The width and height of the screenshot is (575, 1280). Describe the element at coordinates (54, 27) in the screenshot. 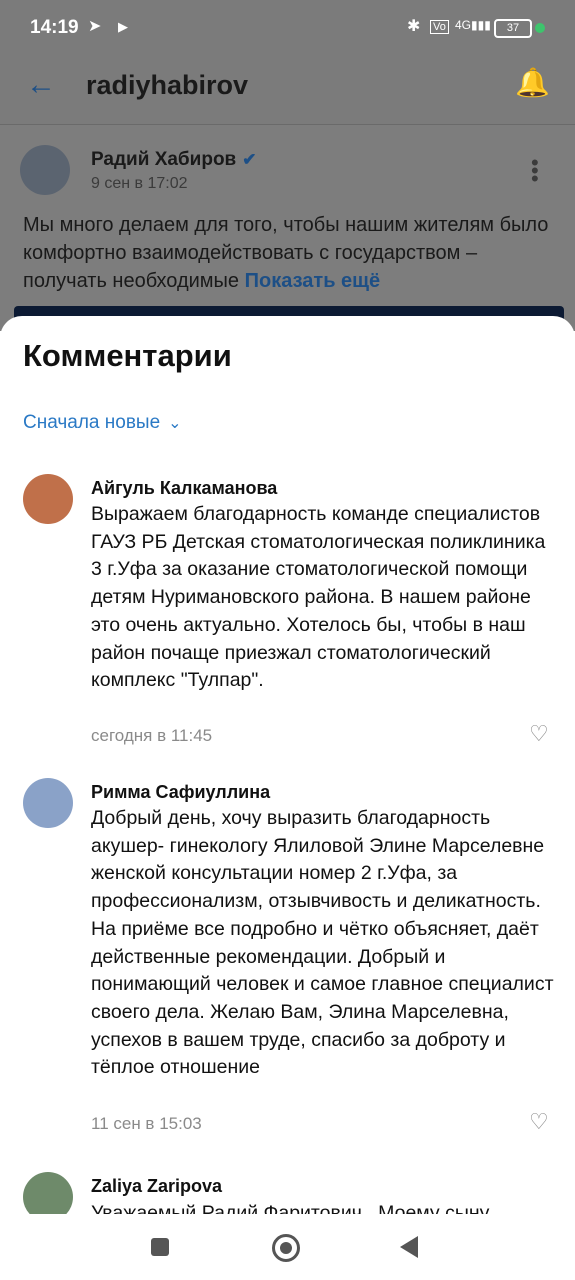

I see `status-time: 14:19` at that location.